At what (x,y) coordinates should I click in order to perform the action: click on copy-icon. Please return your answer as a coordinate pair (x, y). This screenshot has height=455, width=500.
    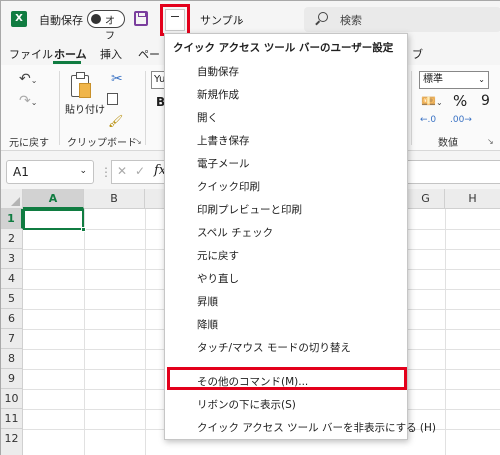
    Looking at the image, I should click on (112, 99).